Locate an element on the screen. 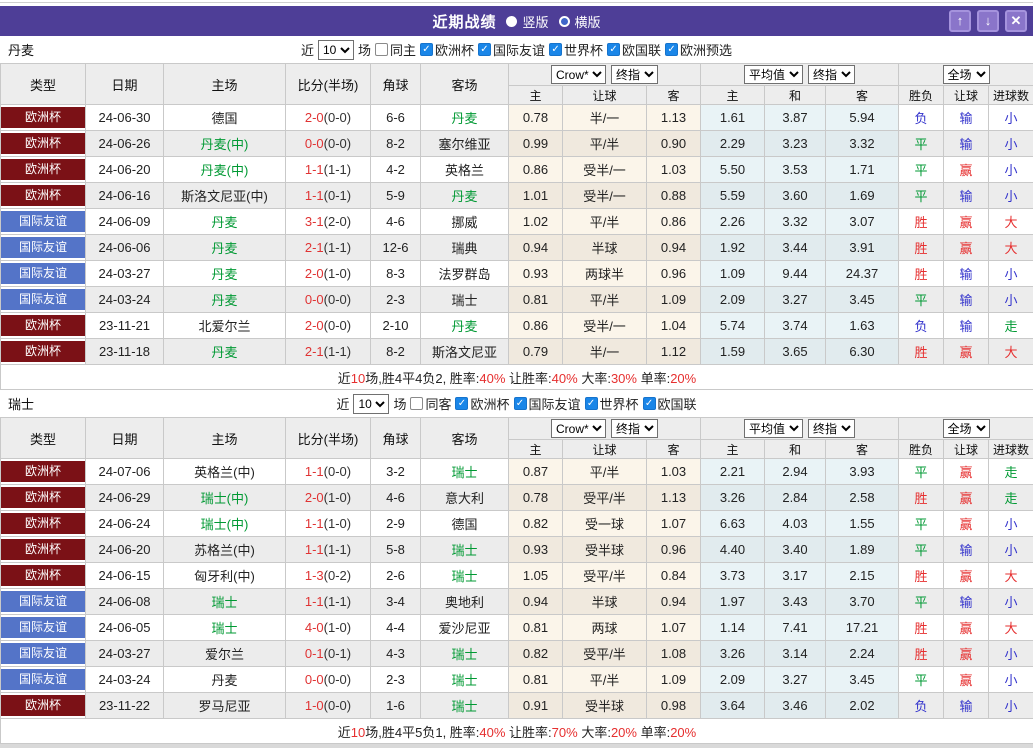 Image resolution: width=1033 pixels, height=748 pixels. score-cell: 1-1(0-0) is located at coordinates (328, 472).